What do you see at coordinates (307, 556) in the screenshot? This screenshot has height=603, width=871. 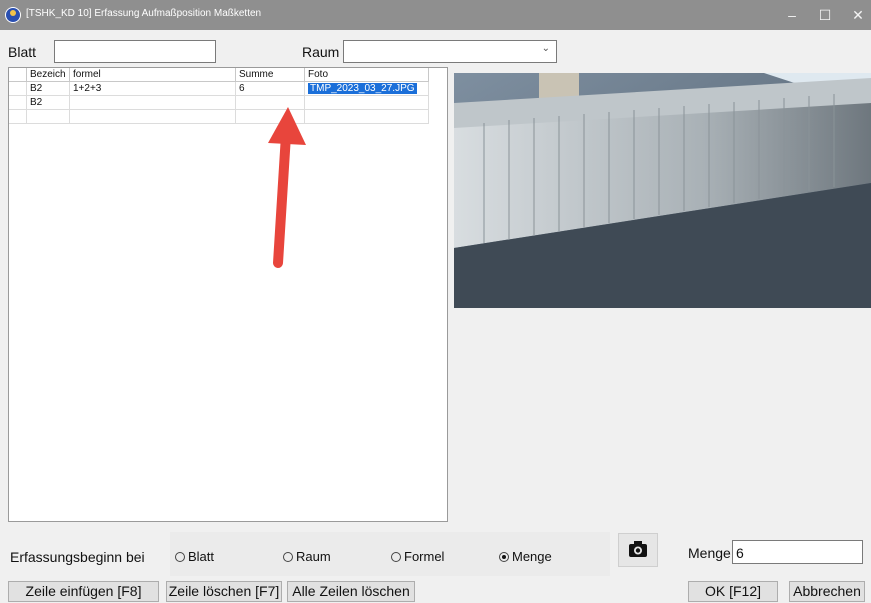 I see `radio-raum: Raum` at bounding box center [307, 556].